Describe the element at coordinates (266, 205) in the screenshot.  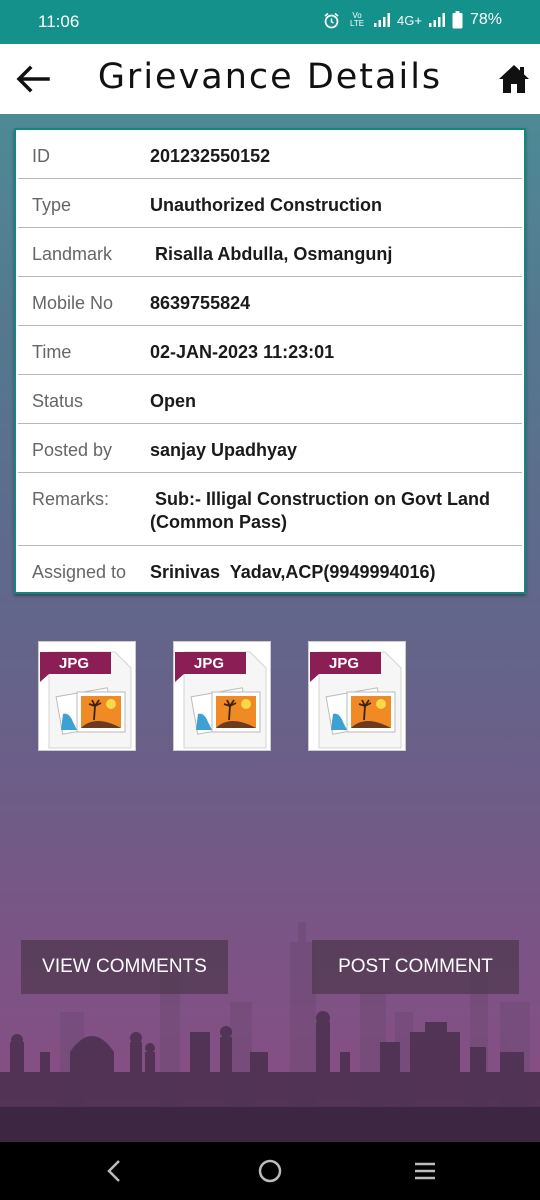
I see `detail-value: Unauthorized Construction` at that location.